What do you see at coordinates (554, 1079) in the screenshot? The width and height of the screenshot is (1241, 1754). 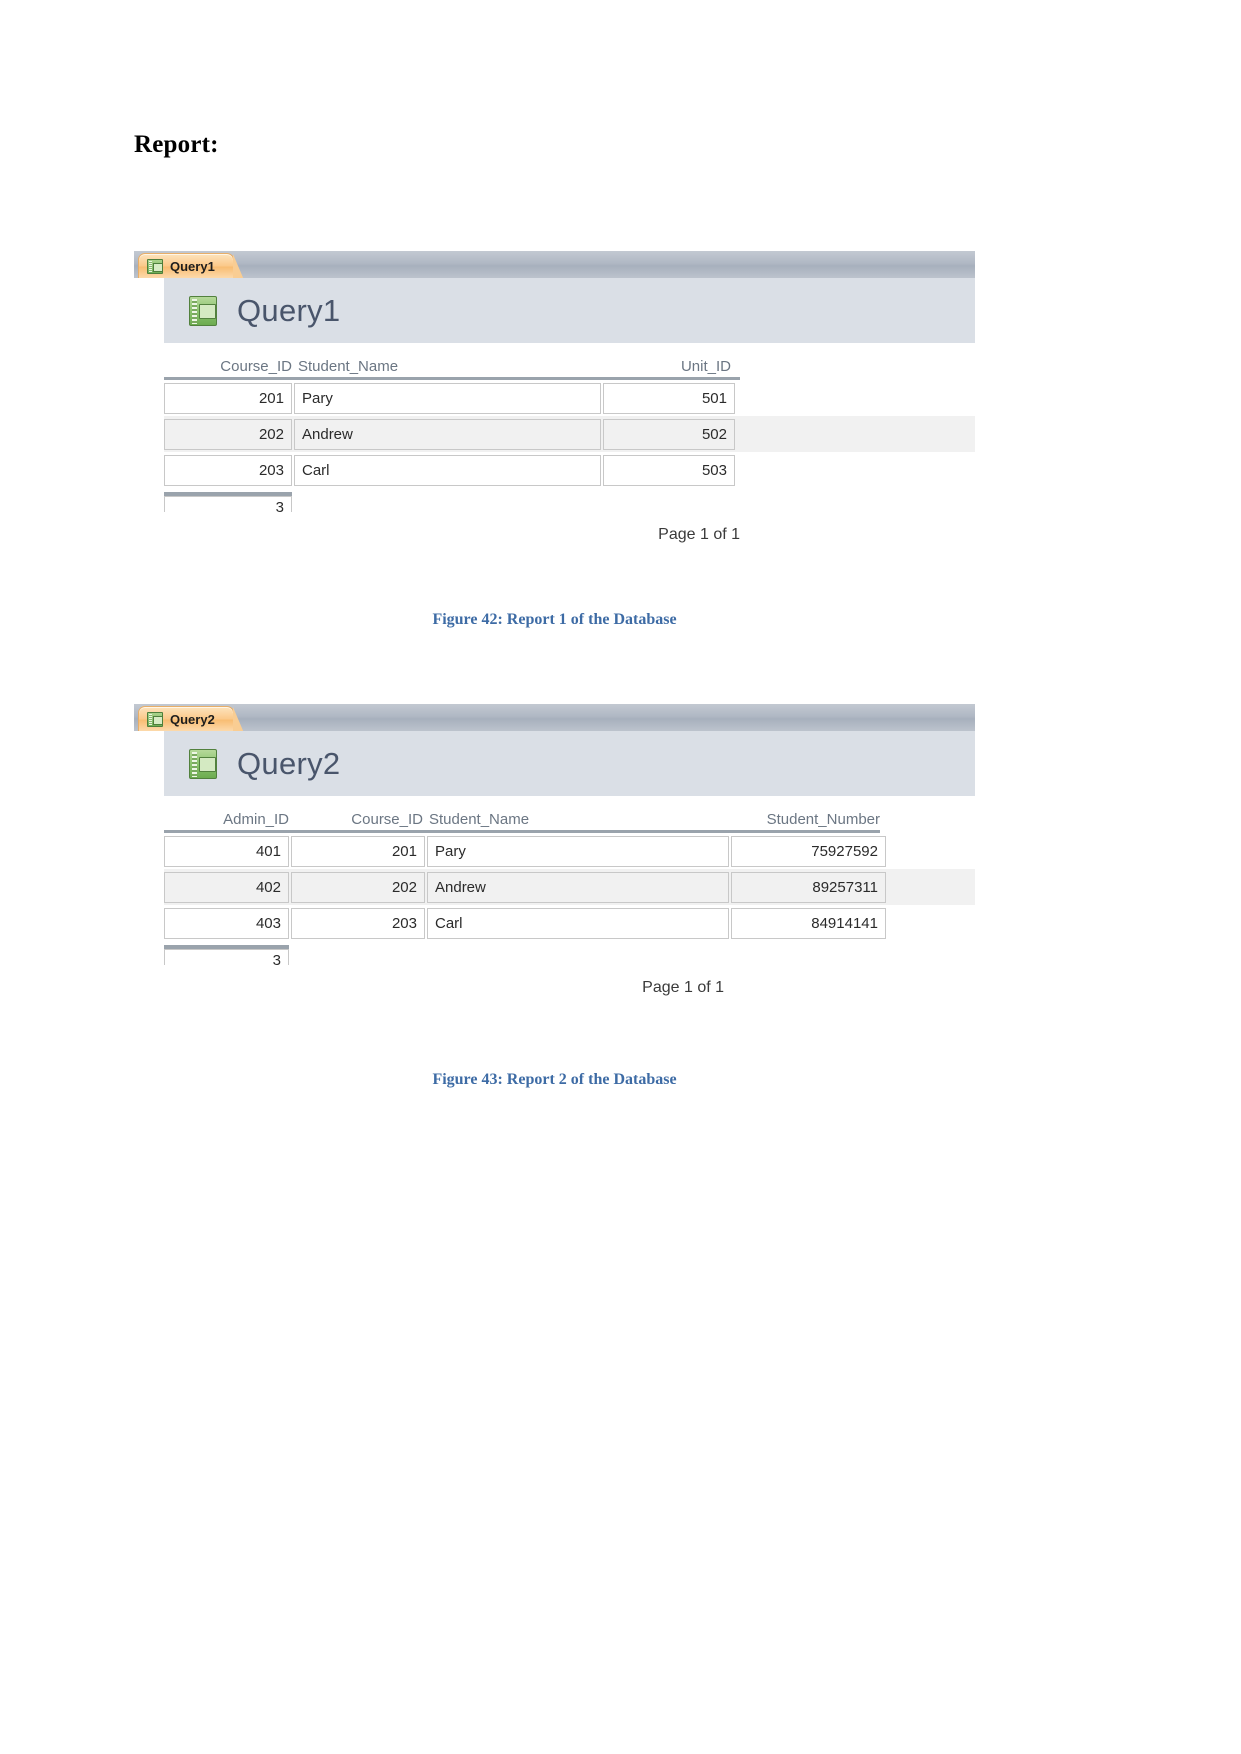 I see `figure-caption-43: Figure 43: Report 2 of the Database` at bounding box center [554, 1079].